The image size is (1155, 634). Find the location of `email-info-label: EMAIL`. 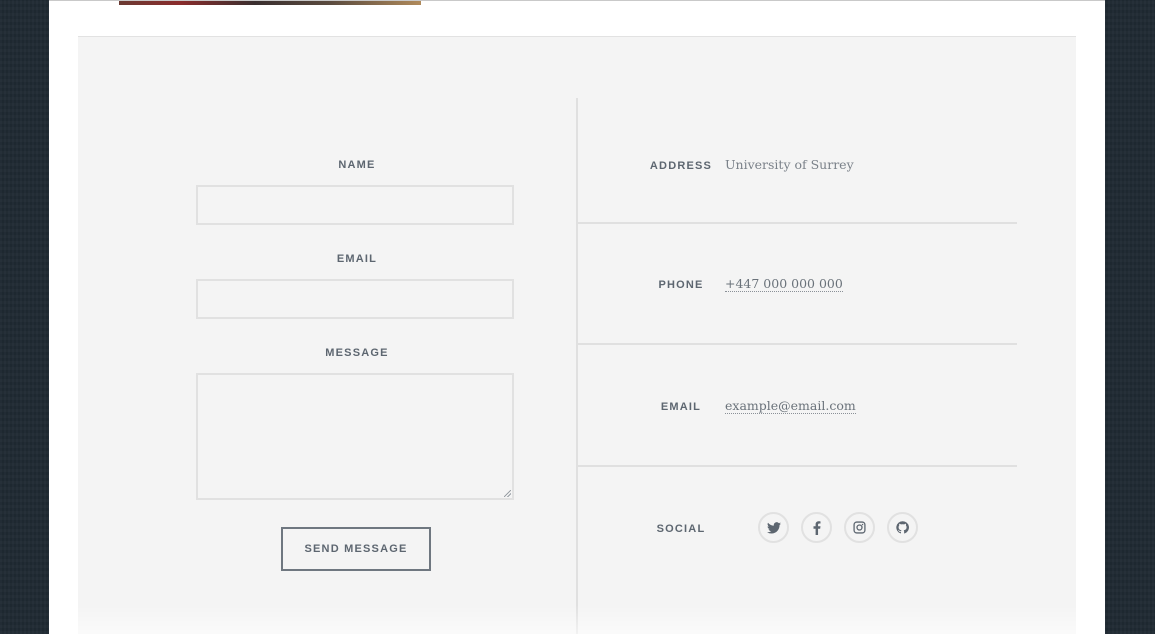

email-info-label: EMAIL is located at coordinates (681, 407).